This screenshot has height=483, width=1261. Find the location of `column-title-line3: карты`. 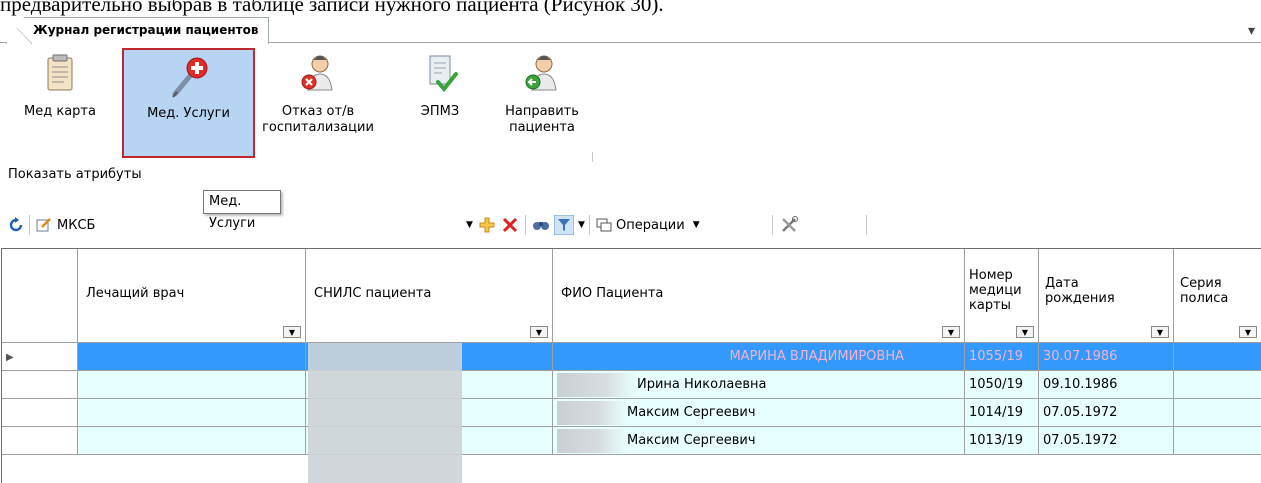

column-title-line3: карты is located at coordinates (990, 305).